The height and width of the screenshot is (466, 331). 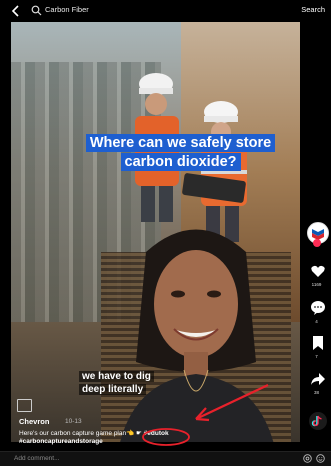 What do you see at coordinates (165, 11) in the screenshot?
I see `top-search-bar: Carbon Fiber Search` at bounding box center [165, 11].